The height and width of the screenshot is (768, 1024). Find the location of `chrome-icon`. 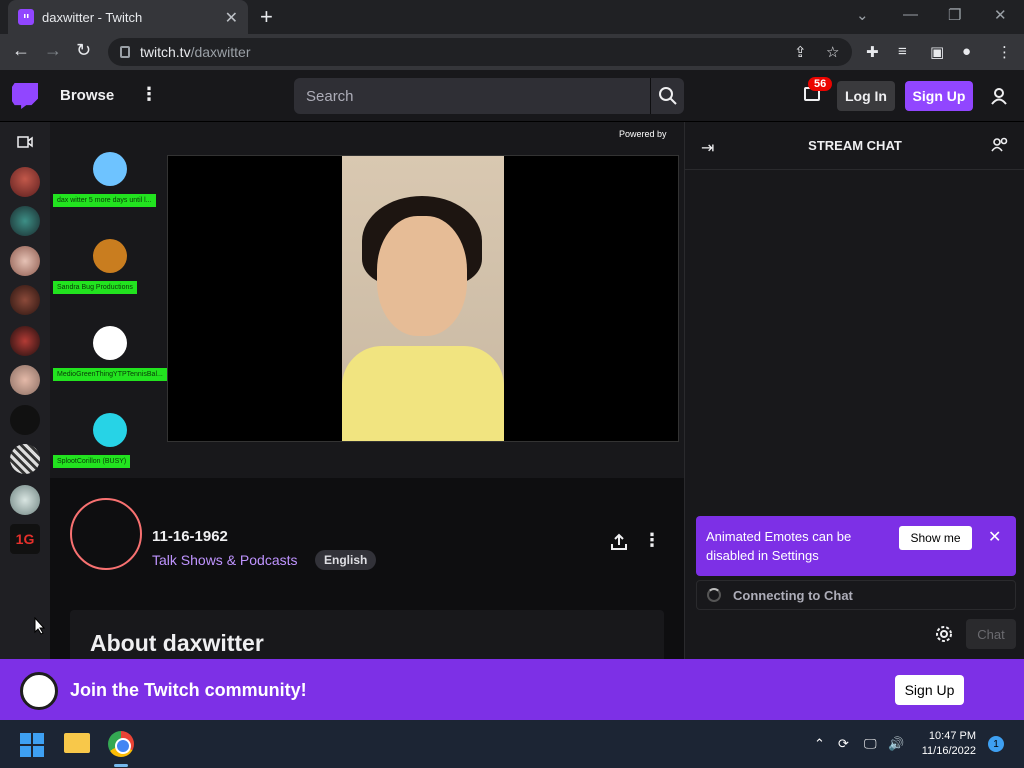

chrome-icon is located at coordinates (121, 744).